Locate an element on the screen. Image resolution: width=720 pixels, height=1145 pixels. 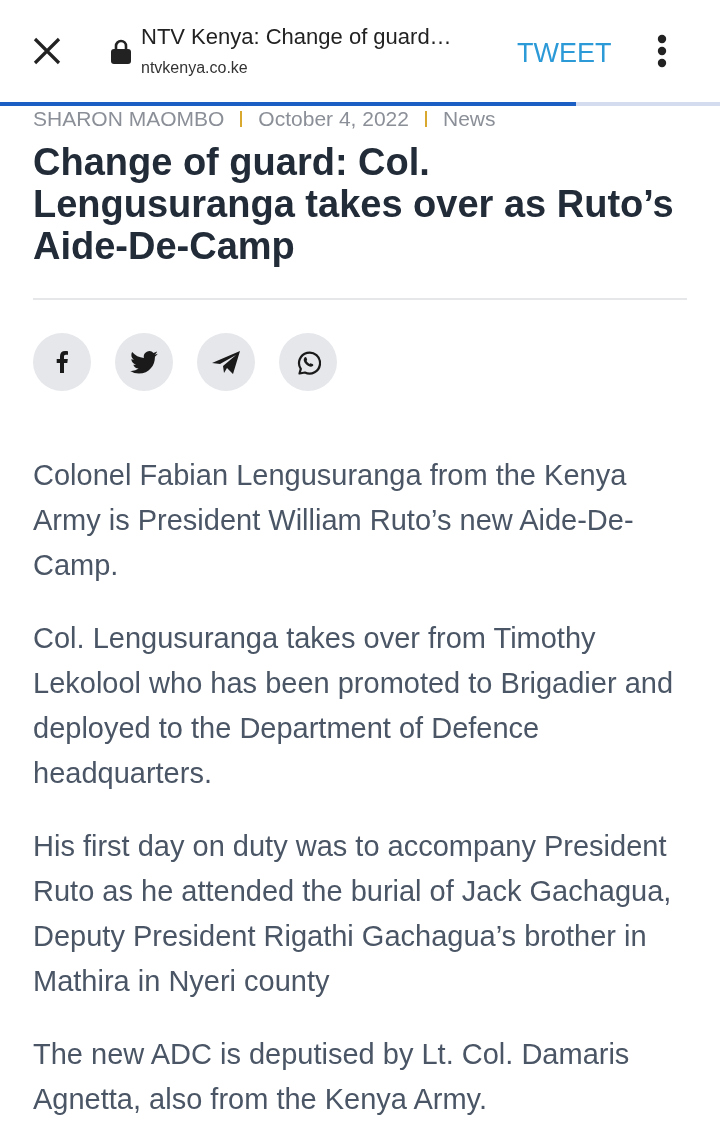
lock-icon is located at coordinates (121, 51).